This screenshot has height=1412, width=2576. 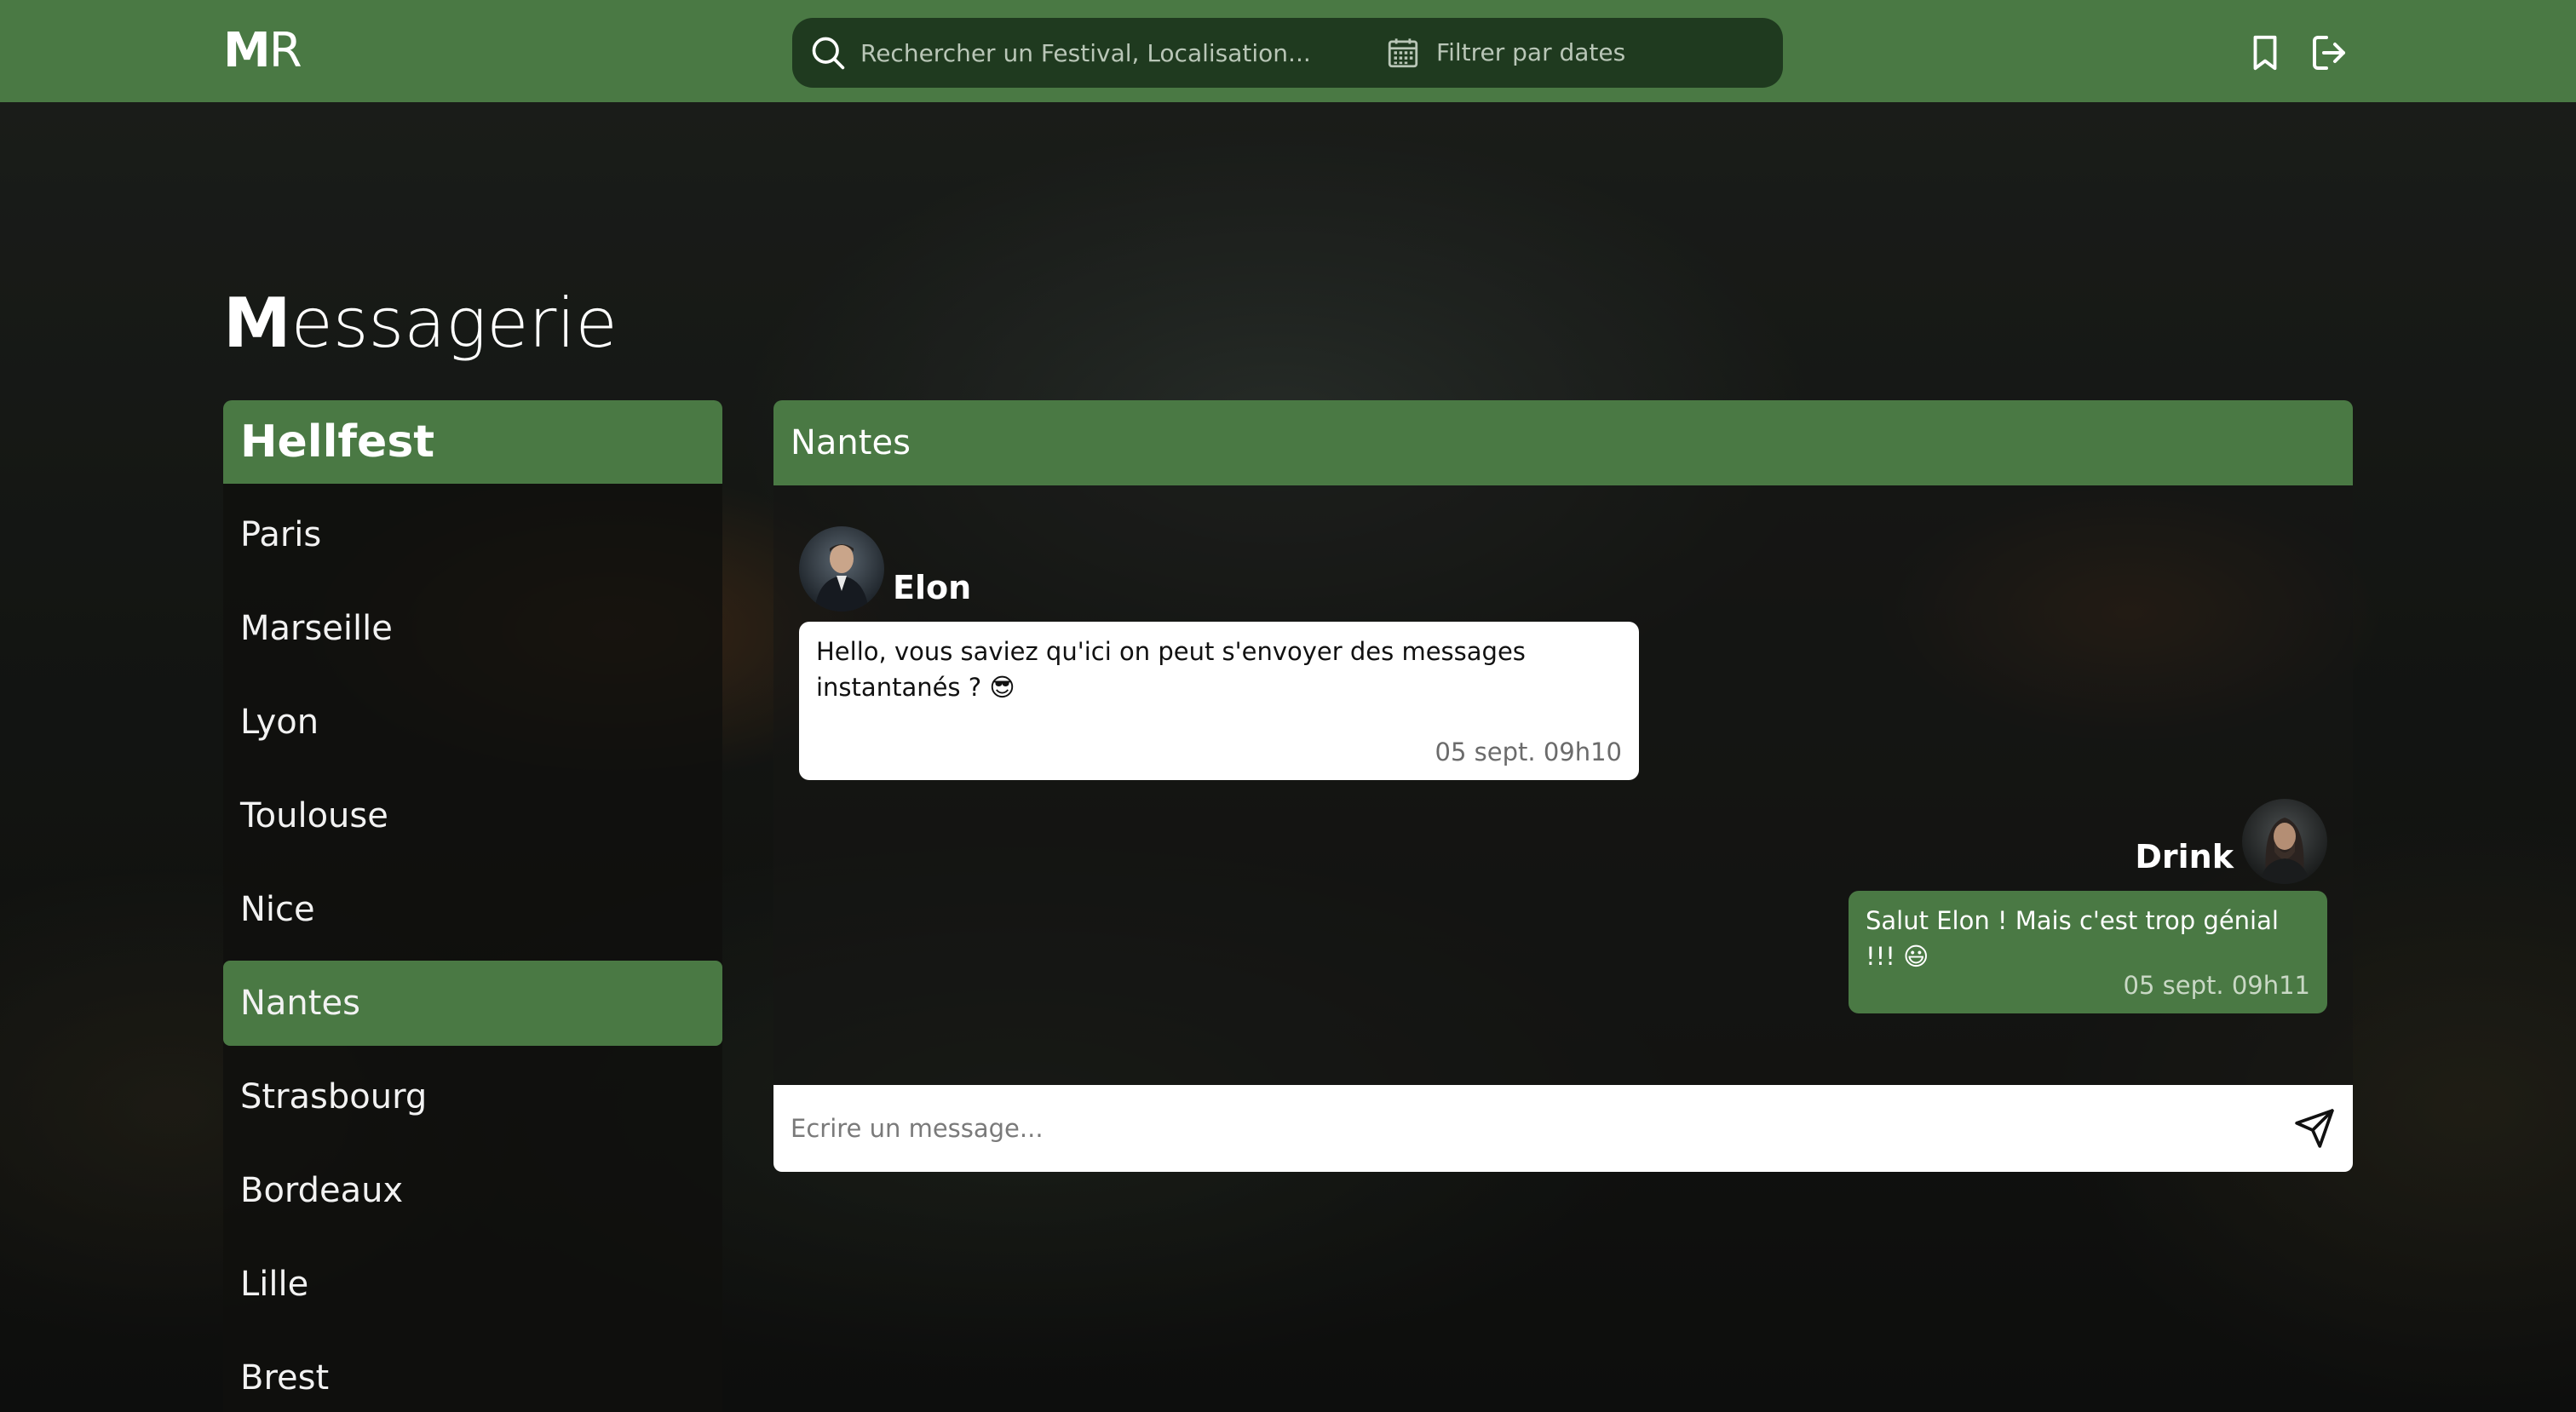 What do you see at coordinates (2330, 52) in the screenshot?
I see `logout-icon` at bounding box center [2330, 52].